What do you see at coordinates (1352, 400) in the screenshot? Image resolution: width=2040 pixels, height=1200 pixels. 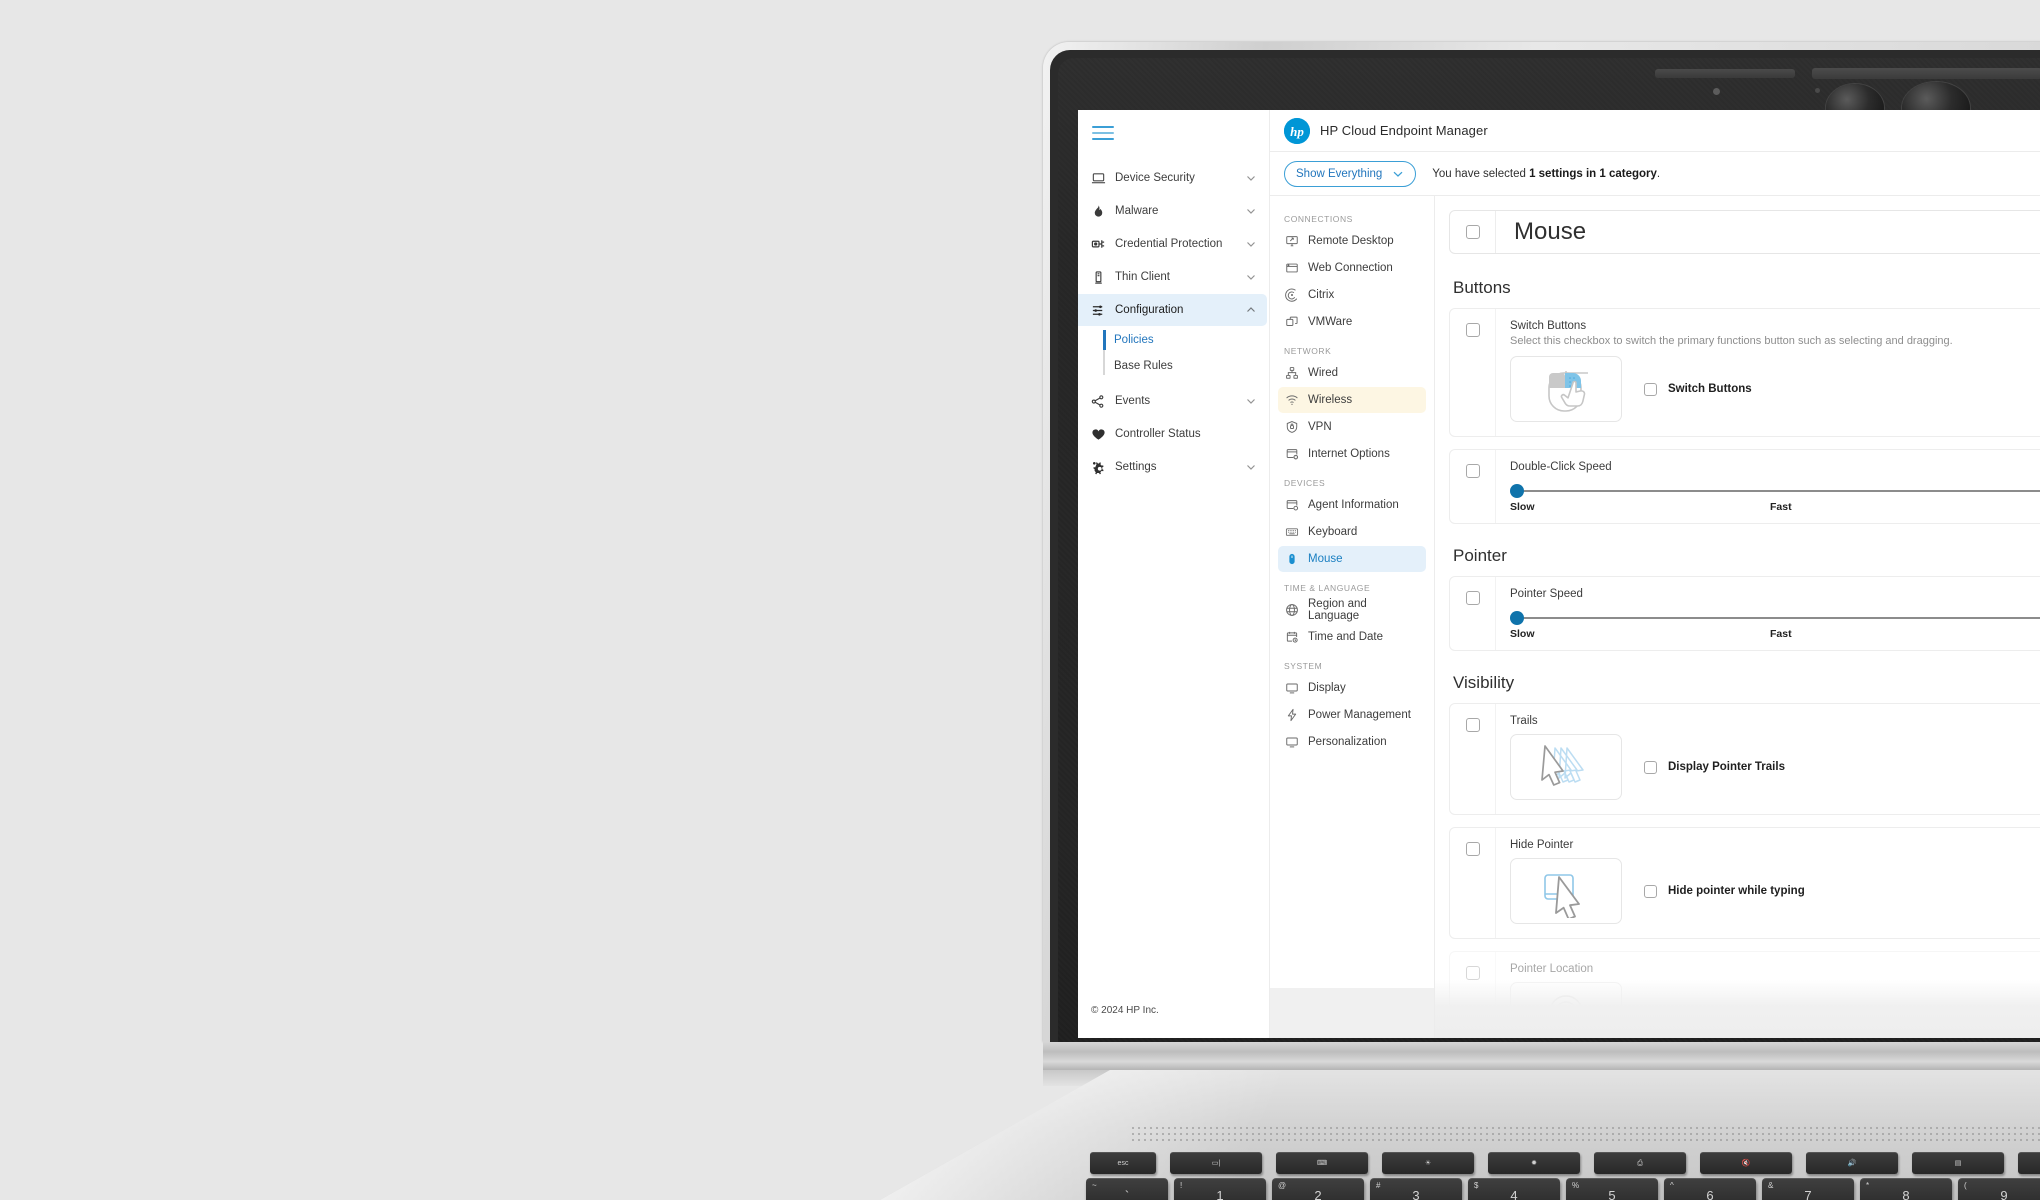 I see `category-item-wireless: Wireless` at bounding box center [1352, 400].